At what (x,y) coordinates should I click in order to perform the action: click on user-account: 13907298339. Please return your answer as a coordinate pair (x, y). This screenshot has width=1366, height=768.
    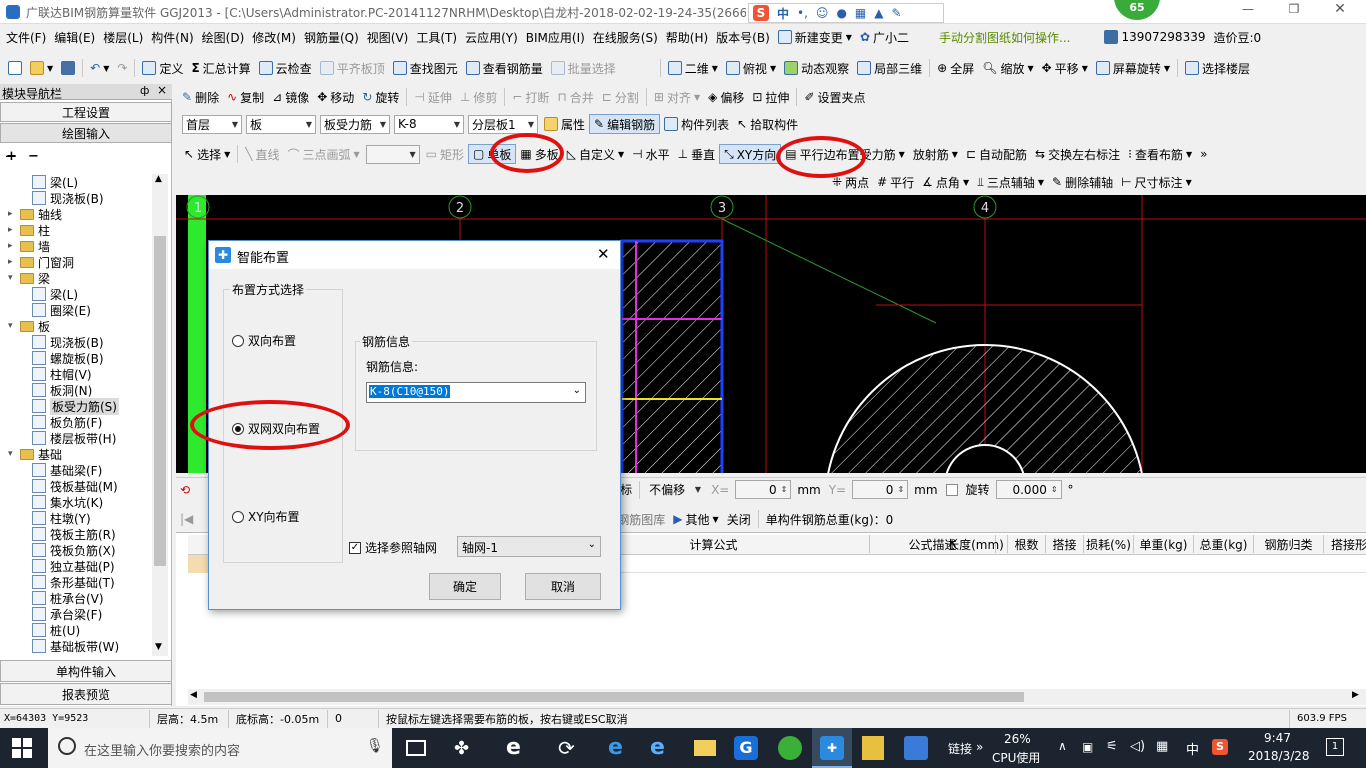
    Looking at the image, I should click on (1154, 37).